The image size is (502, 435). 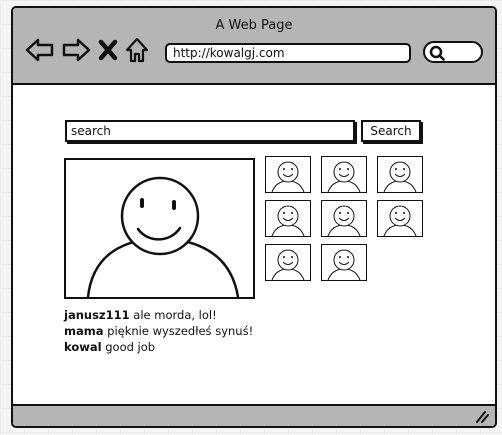 I want to click on back-arrow-icon, so click(x=40, y=50).